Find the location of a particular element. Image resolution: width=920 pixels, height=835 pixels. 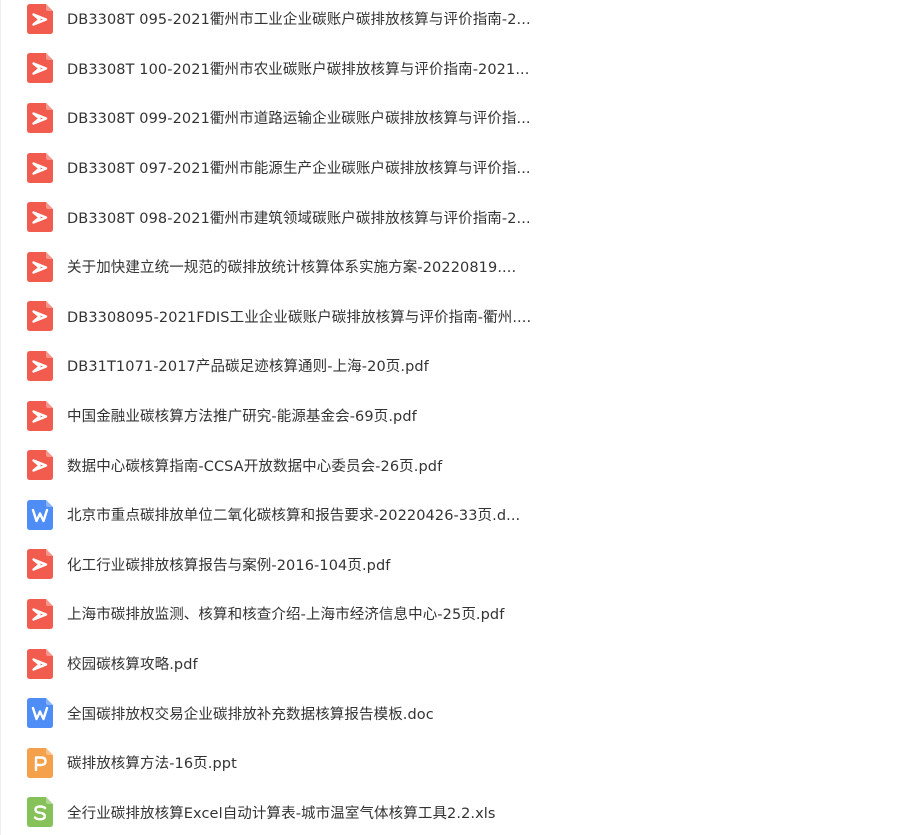

file-name: 上海市碳排放监测、核算和核查介绍-上海市经济信息中心-25页.pdf is located at coordinates (286, 615).